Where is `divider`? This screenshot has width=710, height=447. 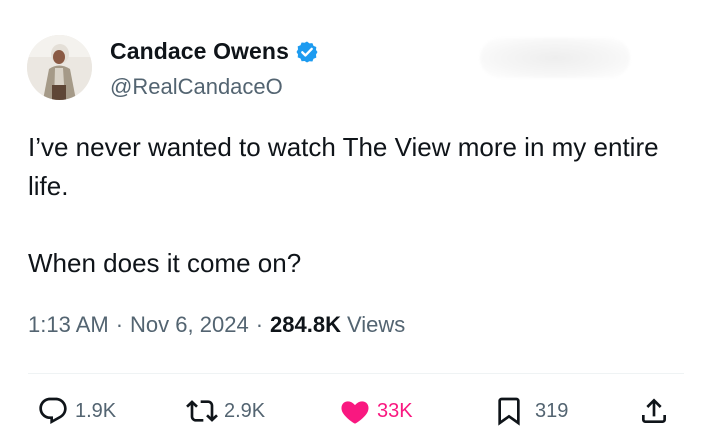 divider is located at coordinates (356, 373).